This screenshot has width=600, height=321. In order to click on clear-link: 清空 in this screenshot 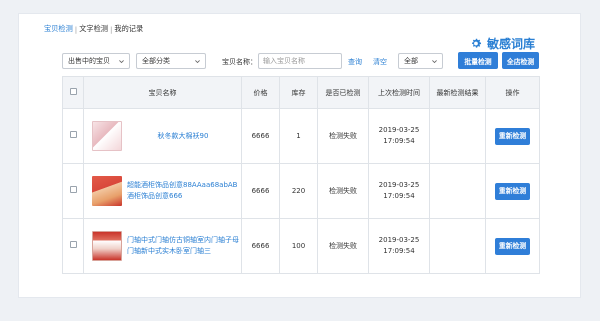, I will do `click(380, 62)`.